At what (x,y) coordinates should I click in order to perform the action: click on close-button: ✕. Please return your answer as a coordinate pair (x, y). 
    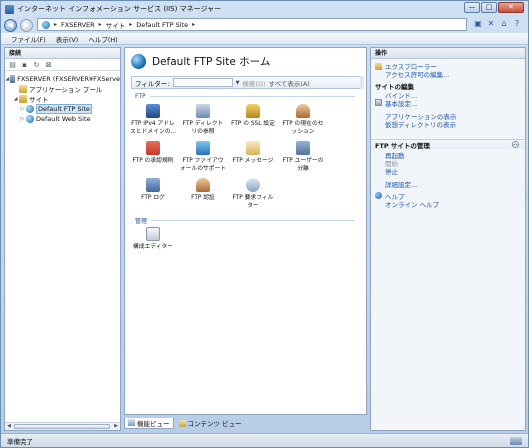
    Looking at the image, I should click on (511, 7).